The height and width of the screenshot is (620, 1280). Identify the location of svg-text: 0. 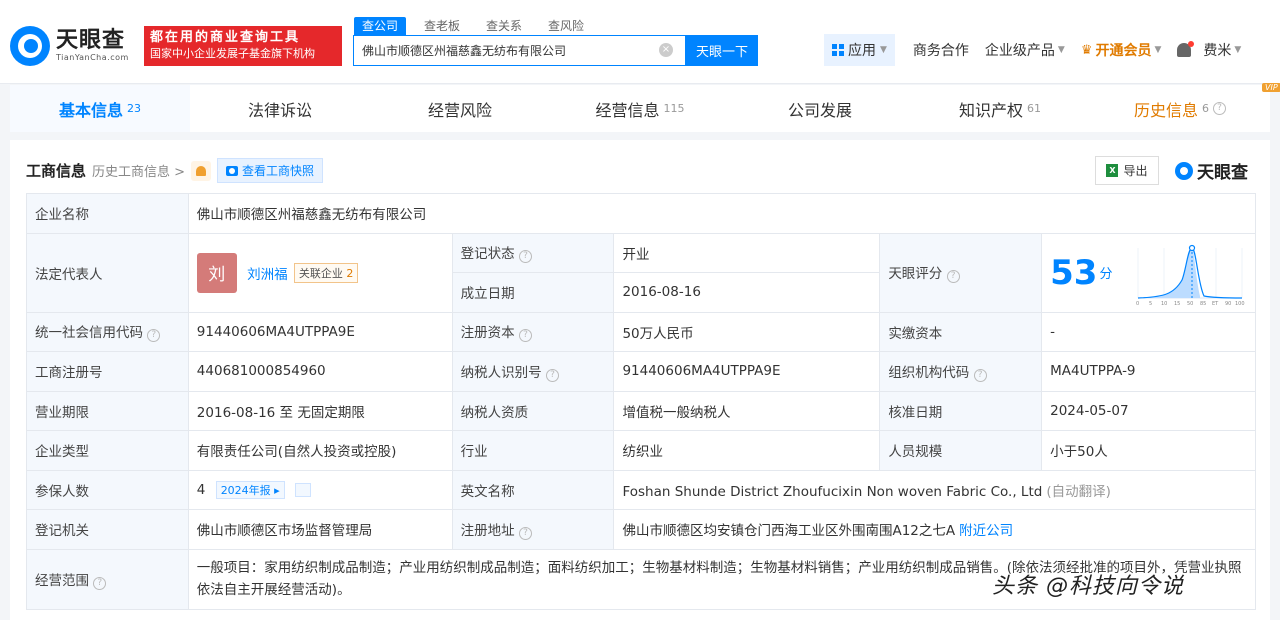
(1137, 303).